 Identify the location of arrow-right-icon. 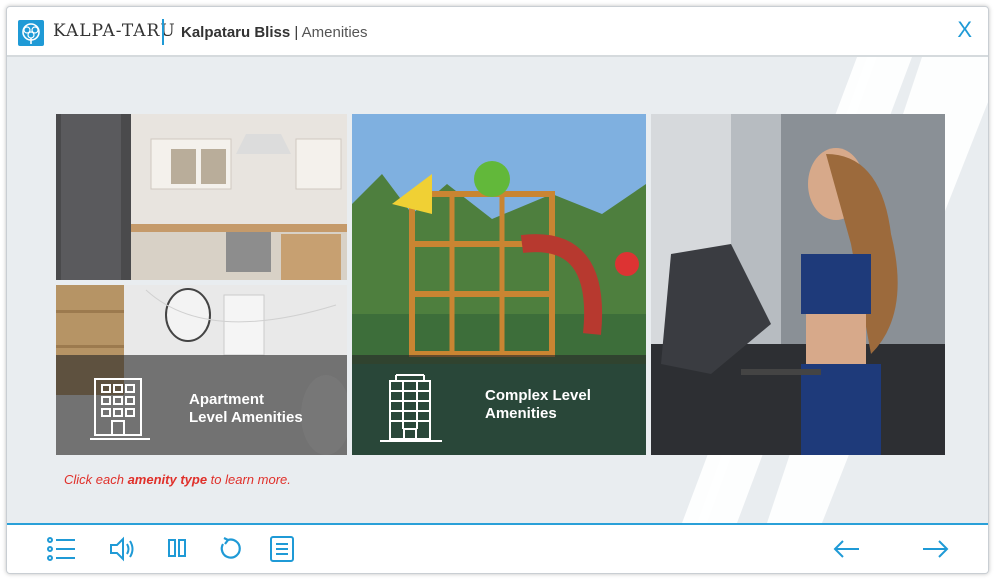
(935, 549).